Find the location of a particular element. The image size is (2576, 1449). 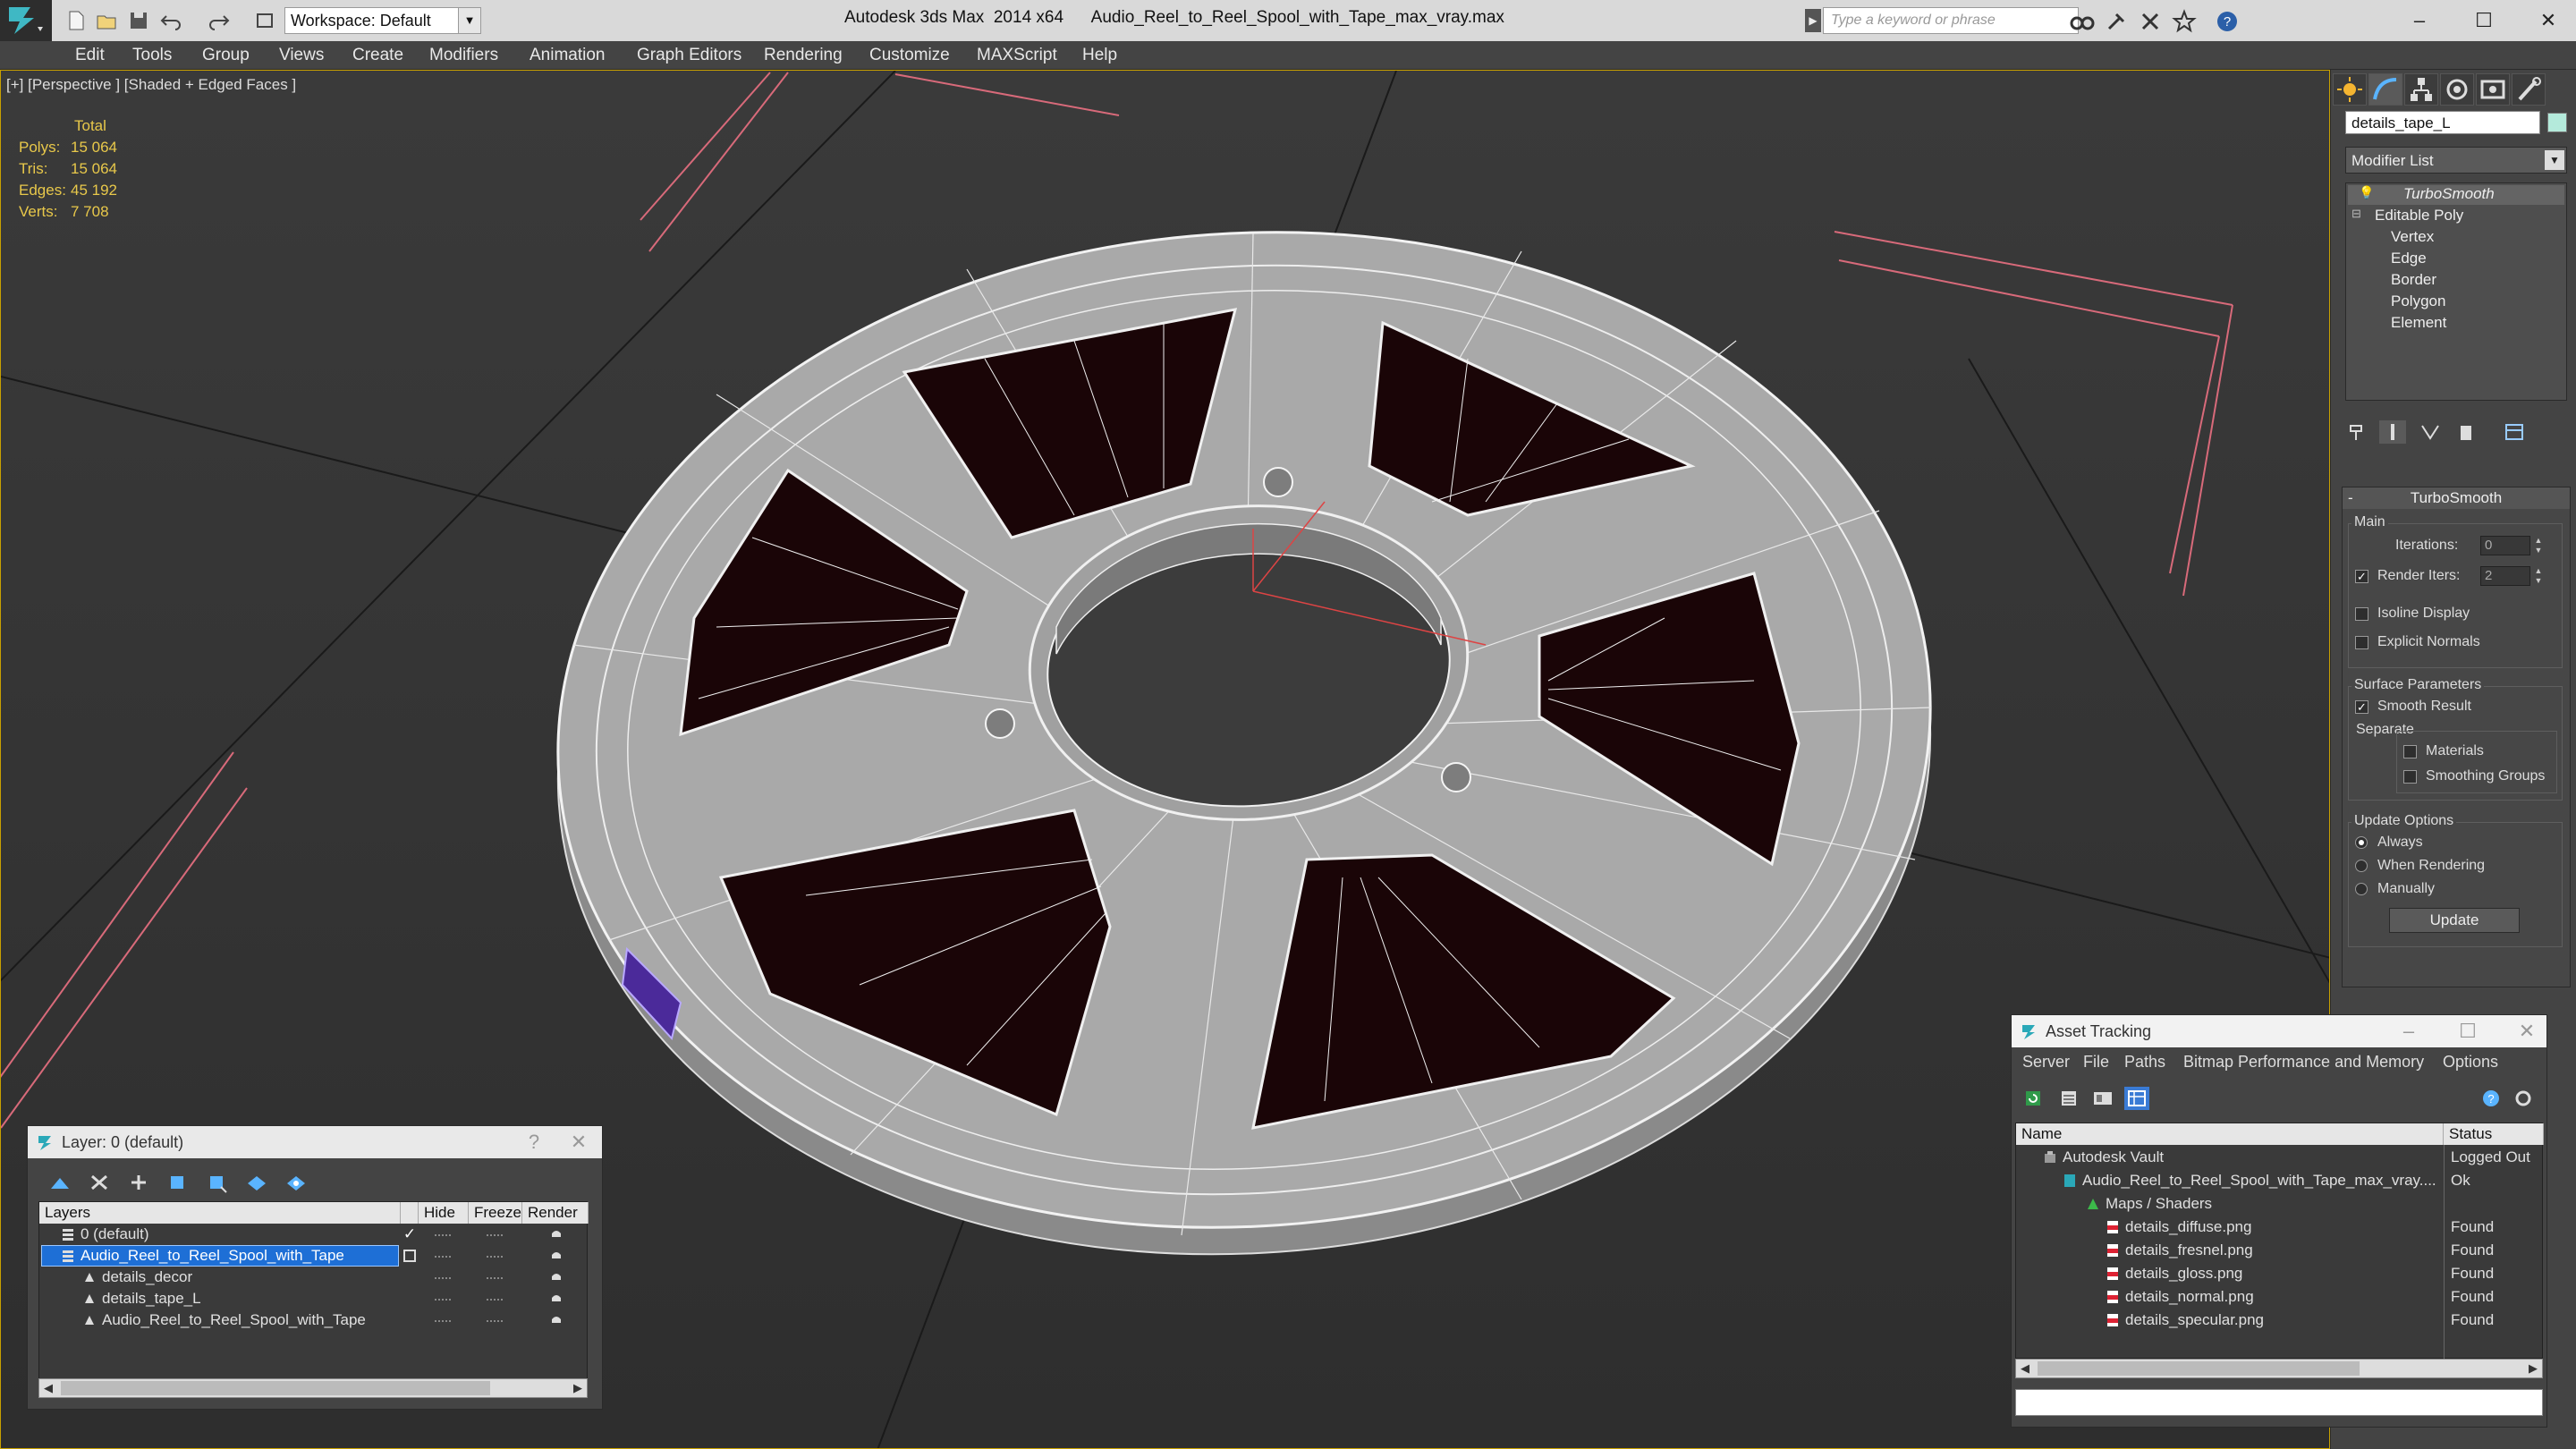

explicit-normals-checkbox is located at coordinates (2361, 642).